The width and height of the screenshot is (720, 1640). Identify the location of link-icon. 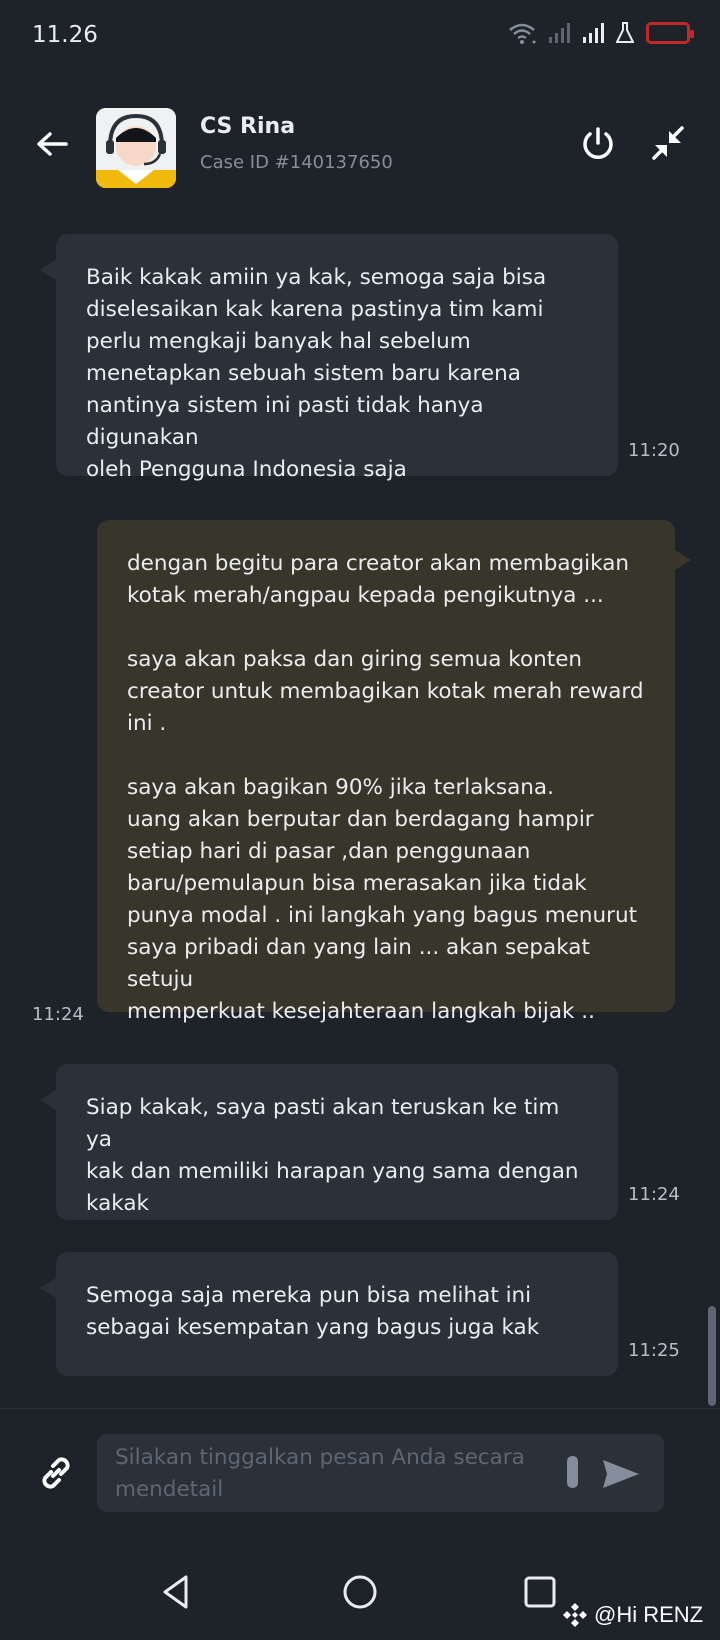
(56, 1473).